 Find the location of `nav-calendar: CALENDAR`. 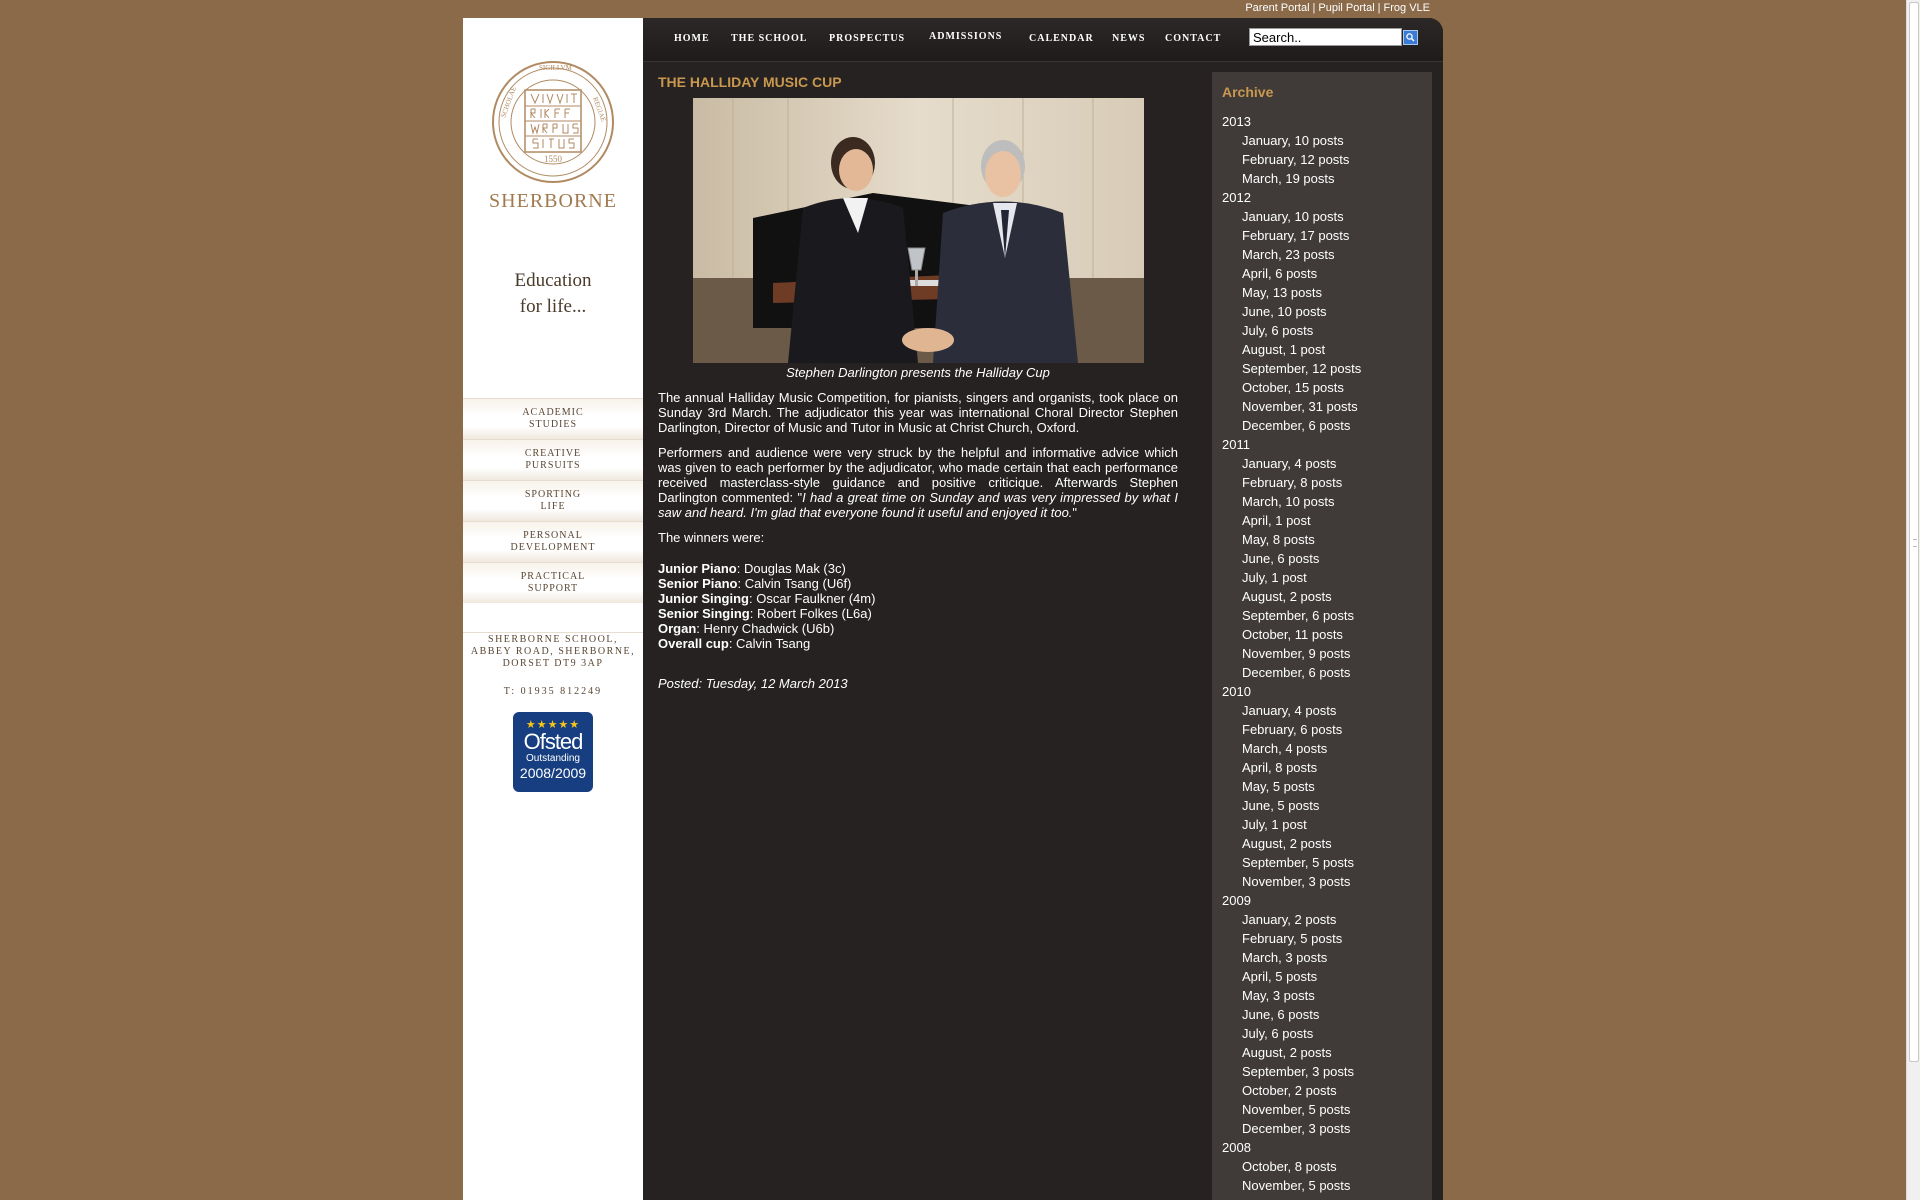

nav-calendar: CALENDAR is located at coordinates (1061, 38).